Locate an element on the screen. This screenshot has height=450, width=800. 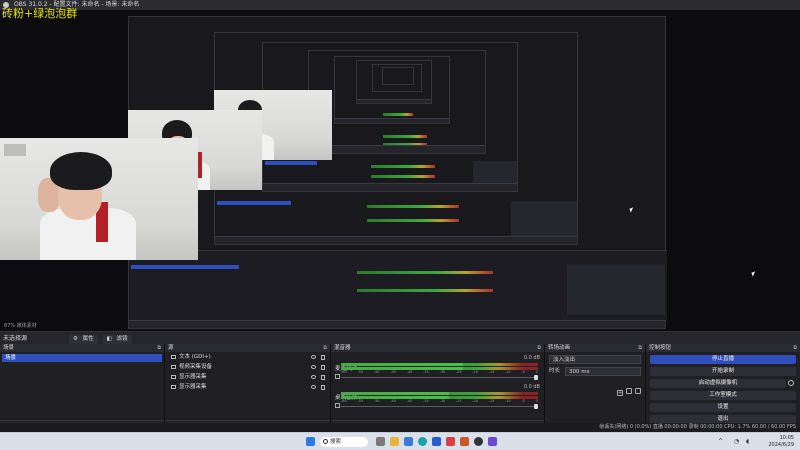
wifi-icon: ◔ is located at coordinates (736, 441).